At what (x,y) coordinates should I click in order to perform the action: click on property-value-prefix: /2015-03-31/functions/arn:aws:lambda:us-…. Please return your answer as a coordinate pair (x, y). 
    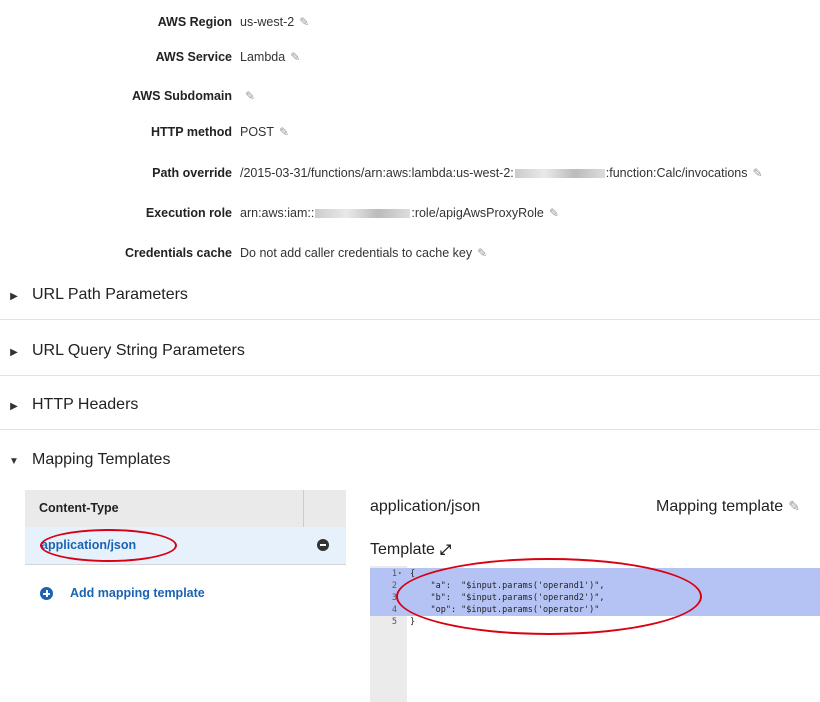
    Looking at the image, I should click on (377, 173).